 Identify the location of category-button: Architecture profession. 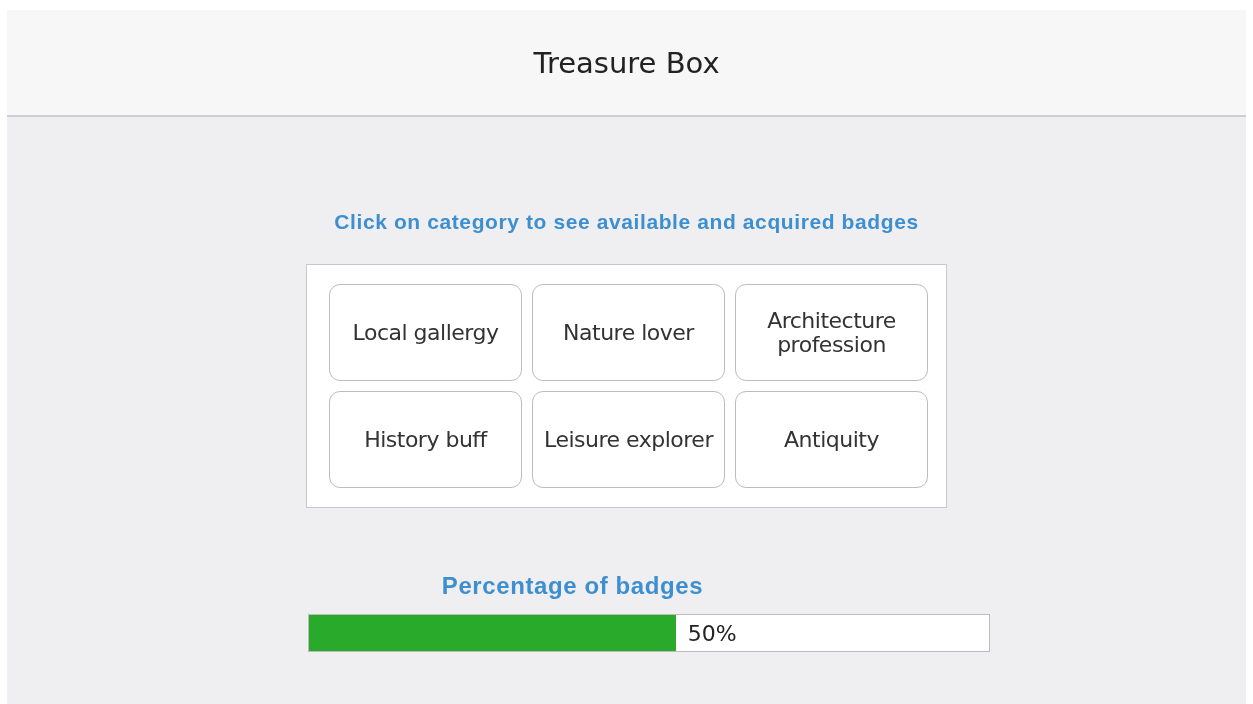
(831, 332).